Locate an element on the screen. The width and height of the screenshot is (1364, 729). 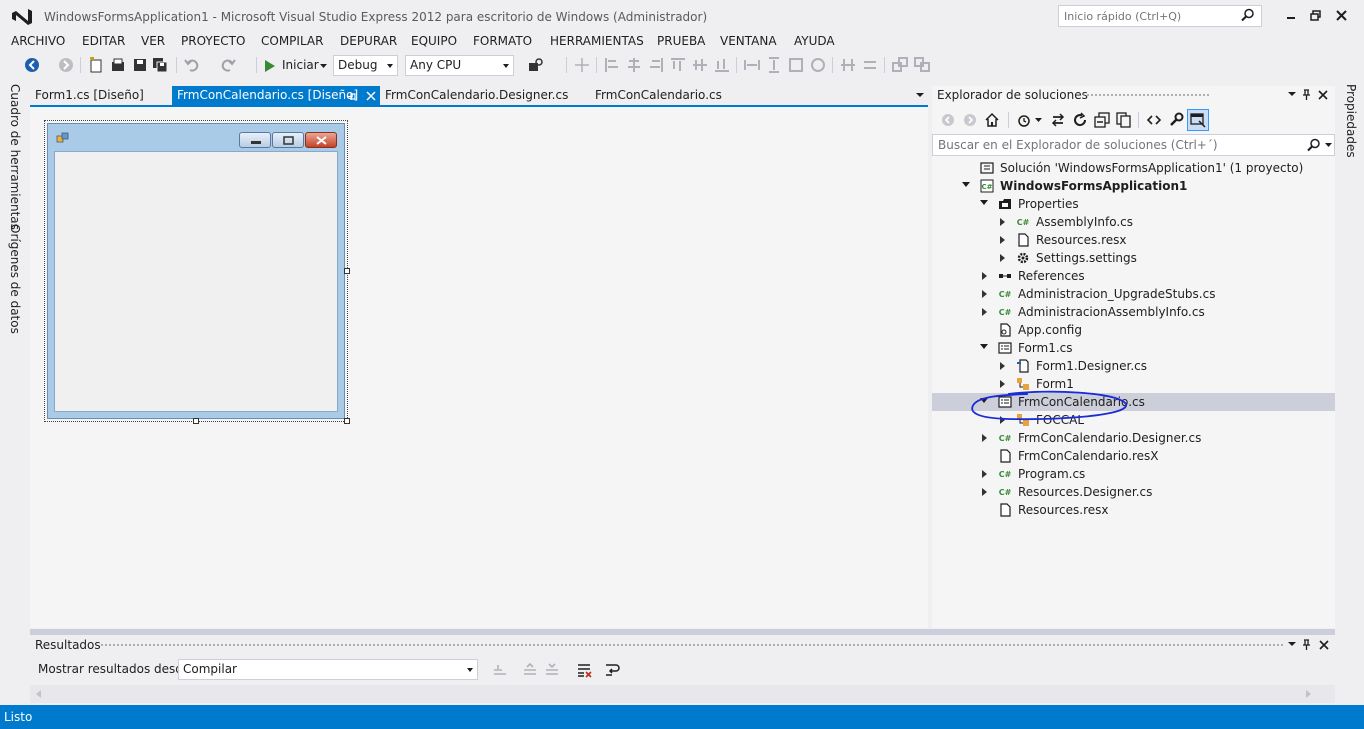
close-window-button is located at coordinates (1341, 15).